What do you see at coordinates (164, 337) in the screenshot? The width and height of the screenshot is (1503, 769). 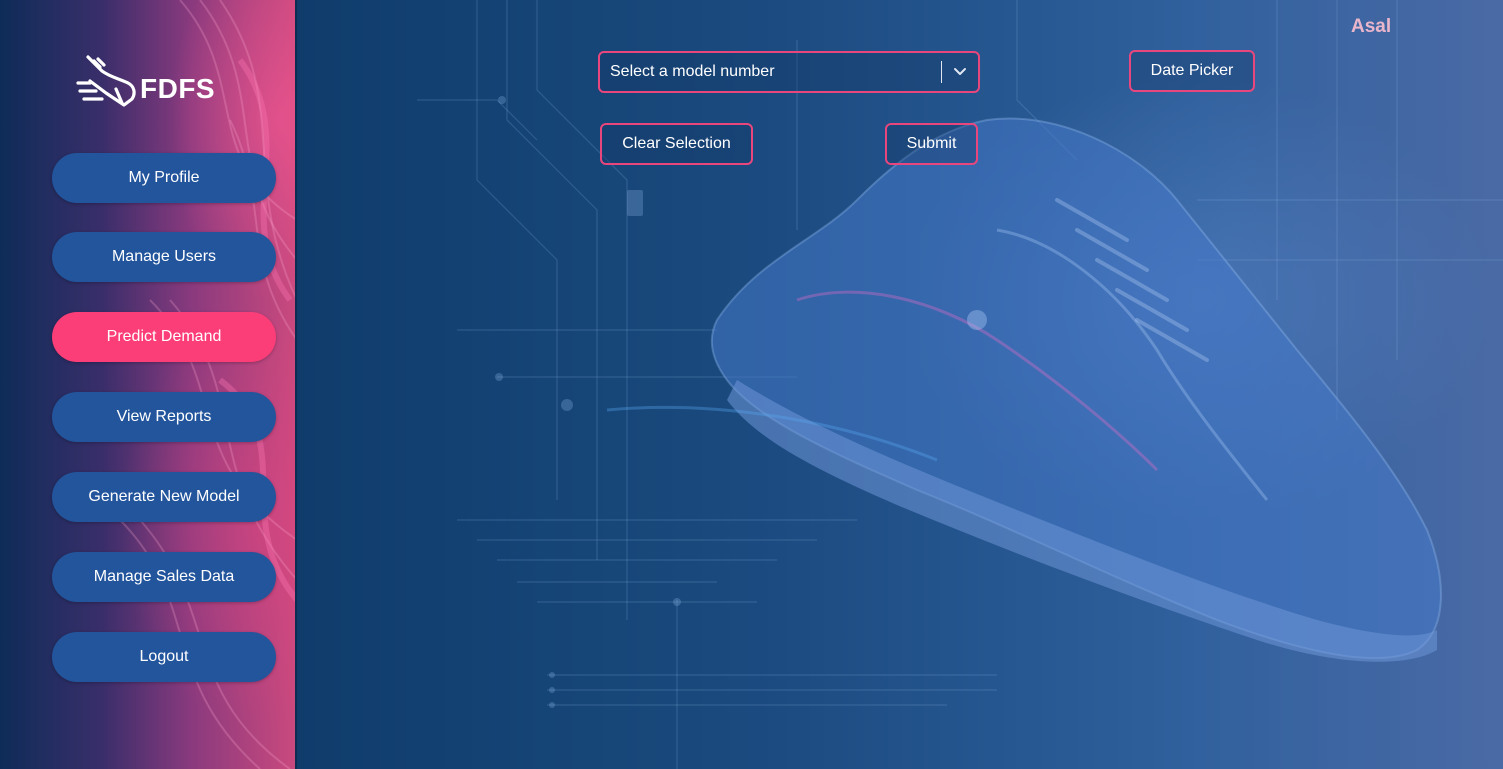 I see `sidebar-item-predict-demand: Predict Demand` at bounding box center [164, 337].